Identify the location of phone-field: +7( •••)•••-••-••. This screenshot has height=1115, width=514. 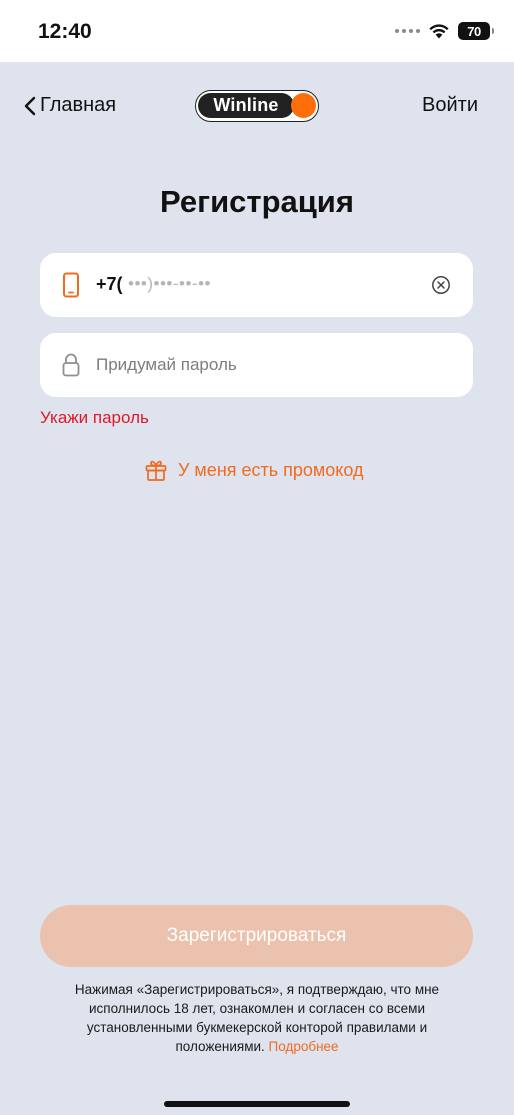
(256, 285).